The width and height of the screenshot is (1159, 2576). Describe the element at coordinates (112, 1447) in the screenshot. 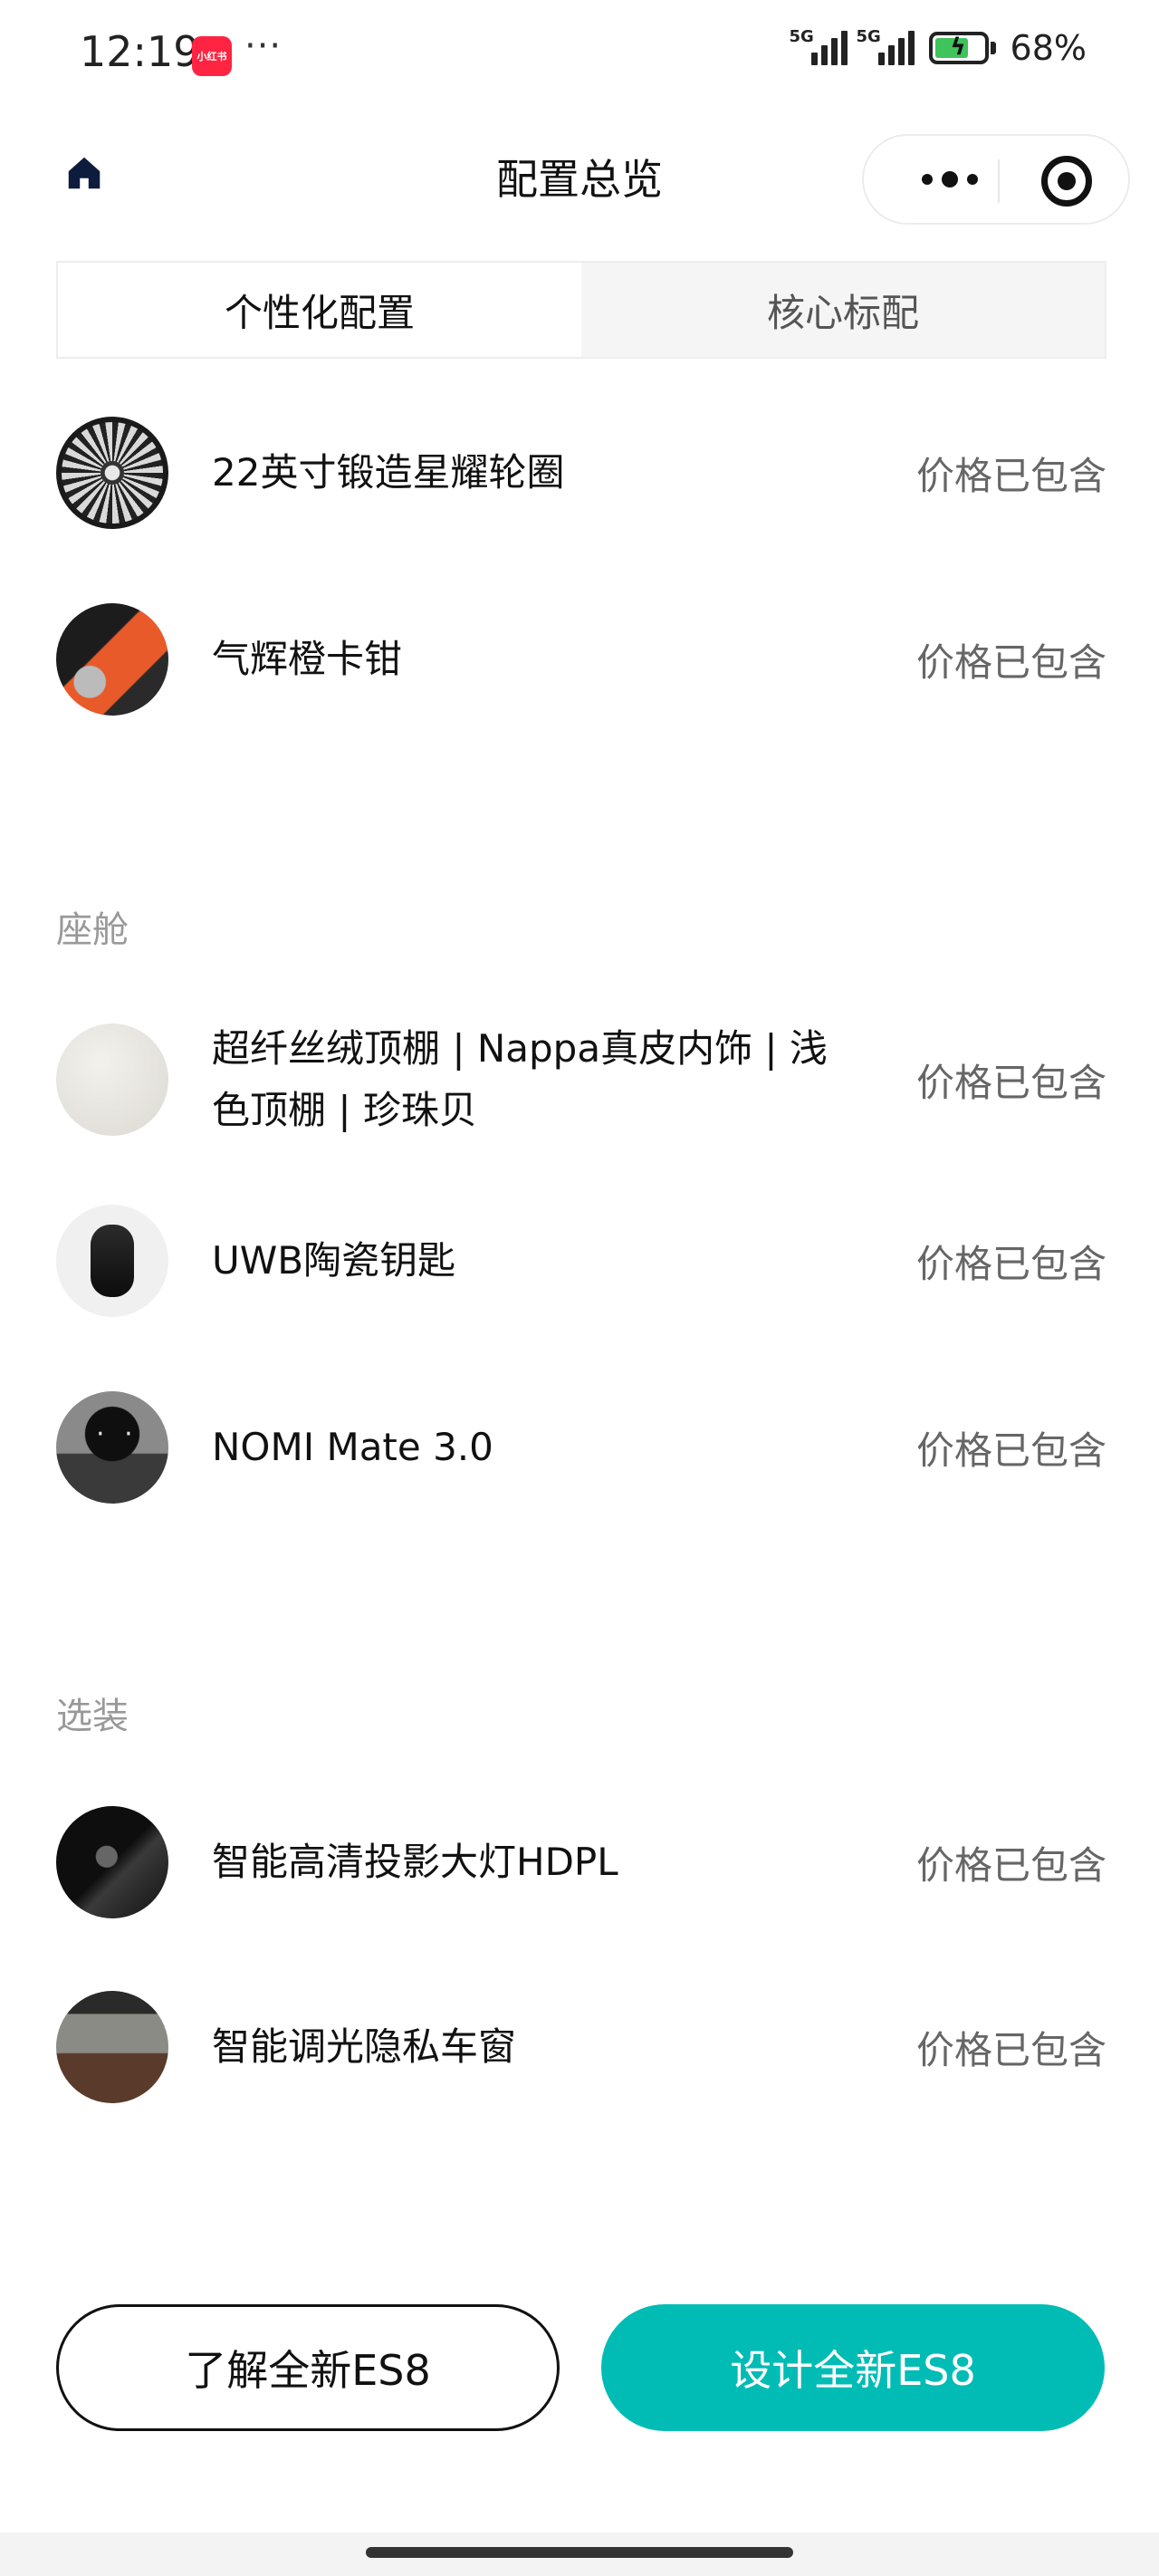

I see `nomi-thumbnail` at that location.